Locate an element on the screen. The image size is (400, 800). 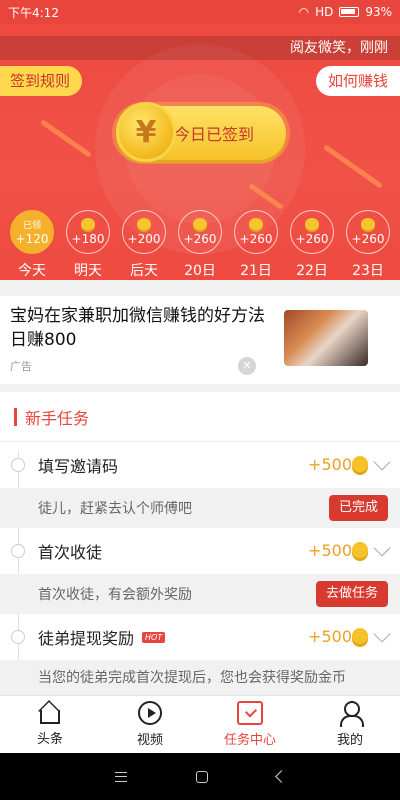
yuan-symbol: ¥ is located at coordinates (146, 132).